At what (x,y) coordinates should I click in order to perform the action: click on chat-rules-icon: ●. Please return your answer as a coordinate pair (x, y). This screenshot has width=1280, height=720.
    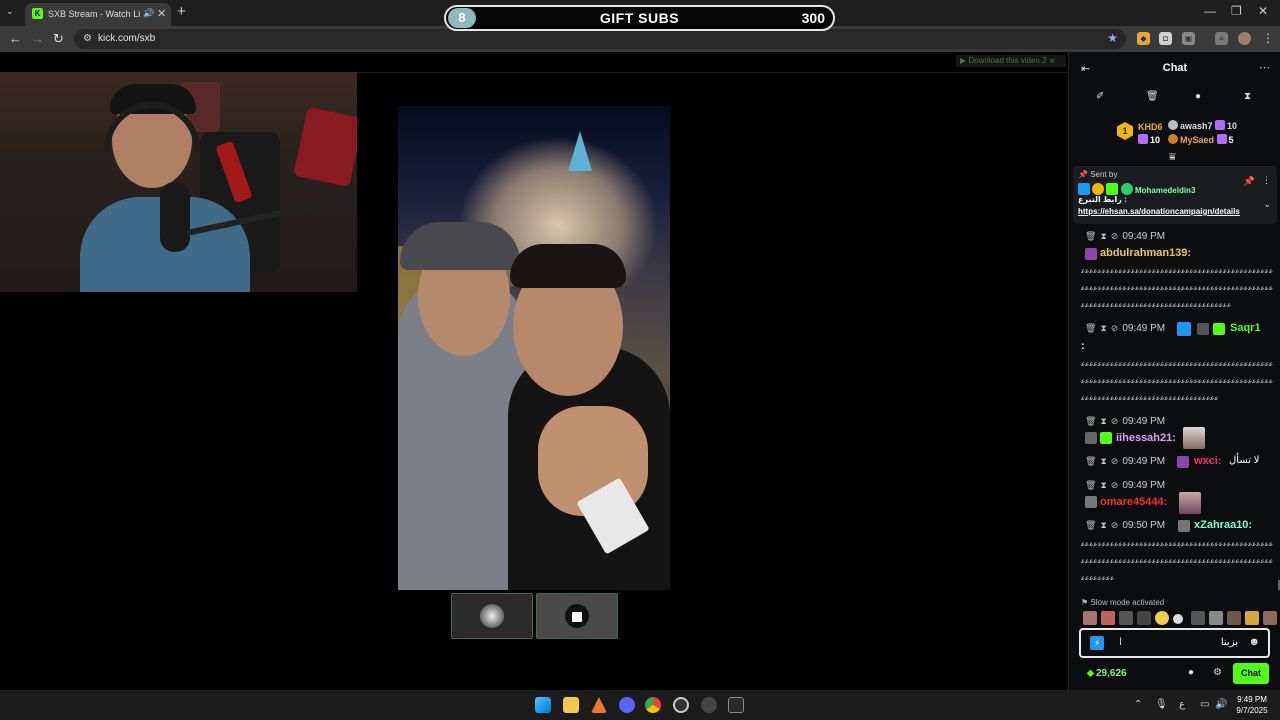
    Looking at the image, I should click on (1191, 672).